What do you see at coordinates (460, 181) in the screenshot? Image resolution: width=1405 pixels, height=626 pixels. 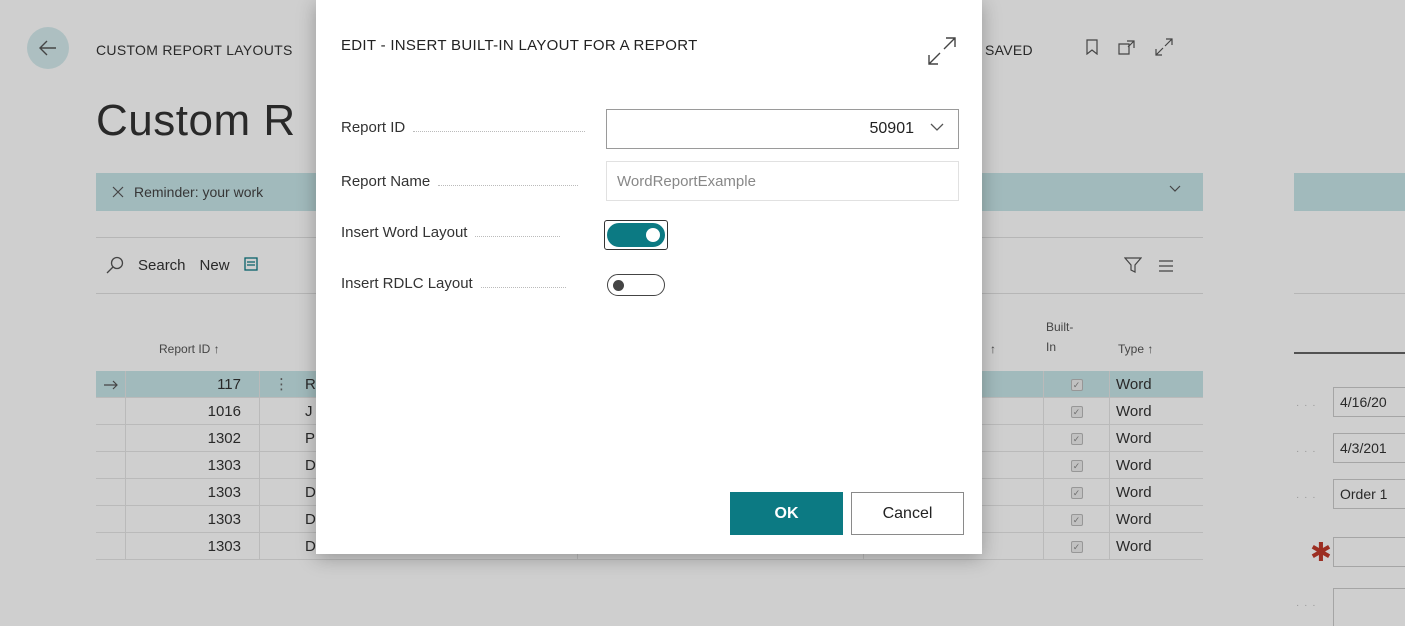 I see `report-name-label-row: Report Name` at bounding box center [460, 181].